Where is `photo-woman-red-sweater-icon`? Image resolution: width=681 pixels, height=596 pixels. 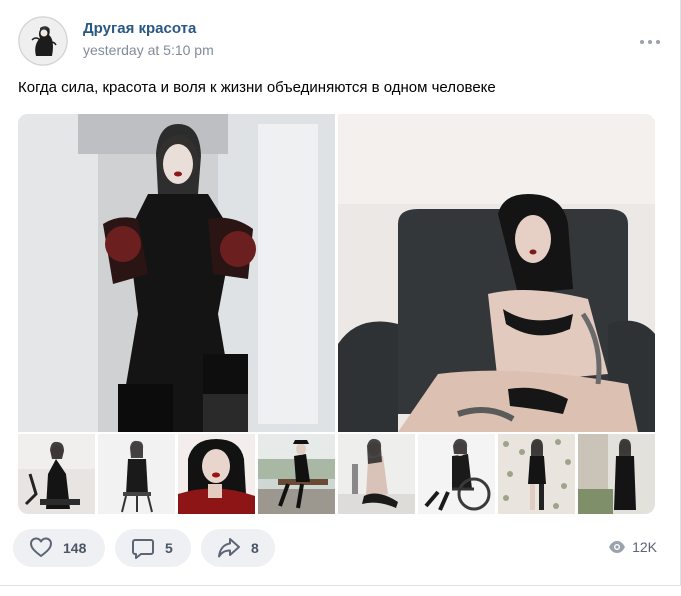 photo-woman-red-sweater-icon is located at coordinates (216, 474).